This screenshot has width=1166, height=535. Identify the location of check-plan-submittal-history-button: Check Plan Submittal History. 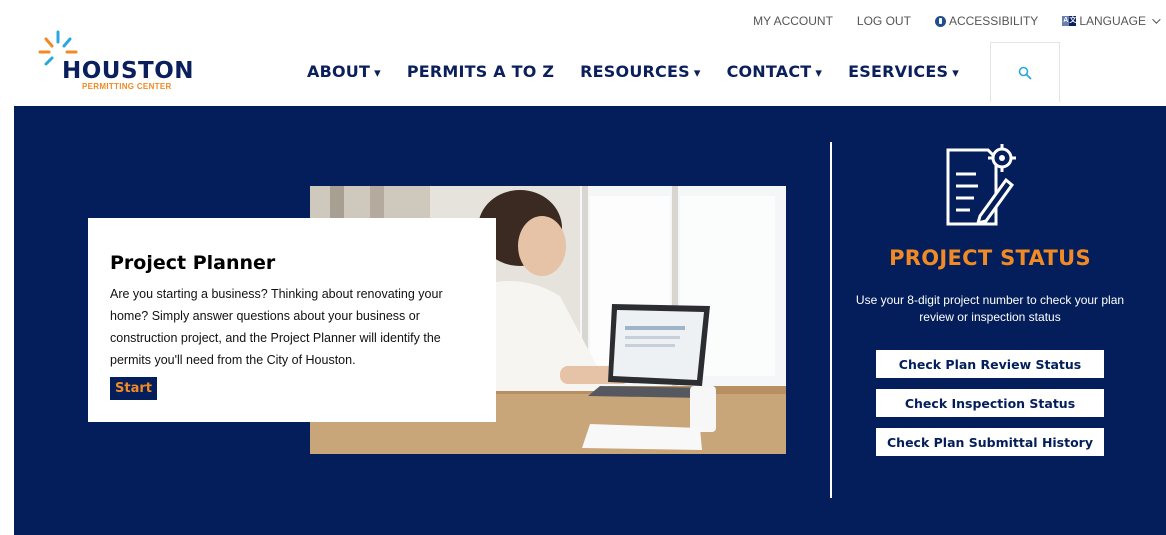
(990, 442).